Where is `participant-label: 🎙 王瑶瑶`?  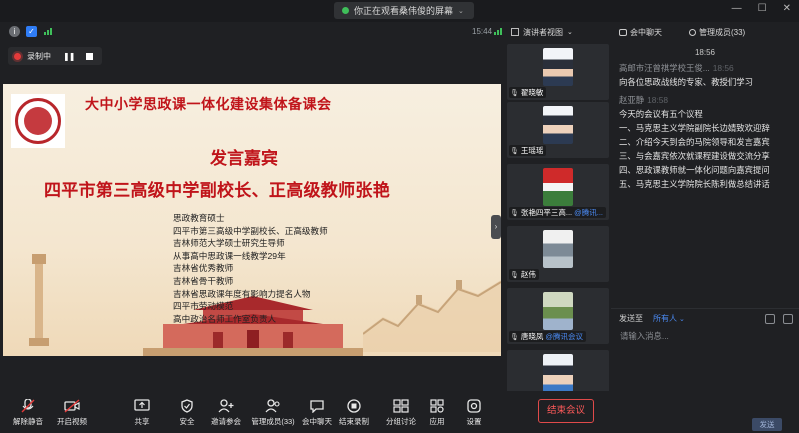 participant-label: 🎙 王瑶瑶 is located at coordinates (528, 150).